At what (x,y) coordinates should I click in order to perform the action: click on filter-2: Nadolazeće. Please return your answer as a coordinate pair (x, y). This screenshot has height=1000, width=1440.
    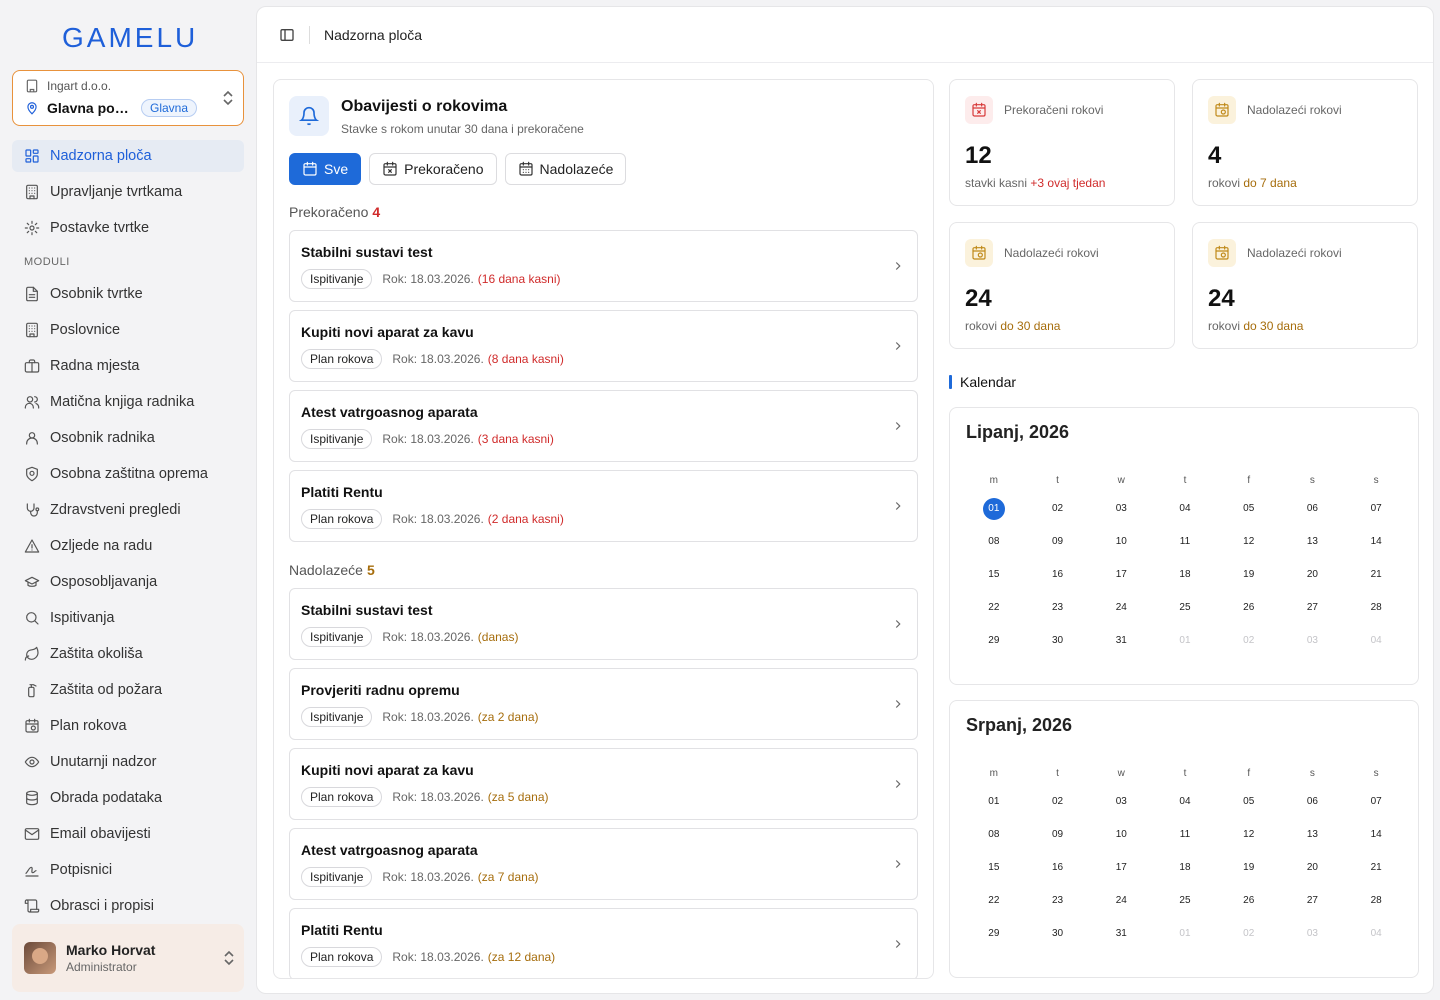
    Looking at the image, I should click on (565, 169).